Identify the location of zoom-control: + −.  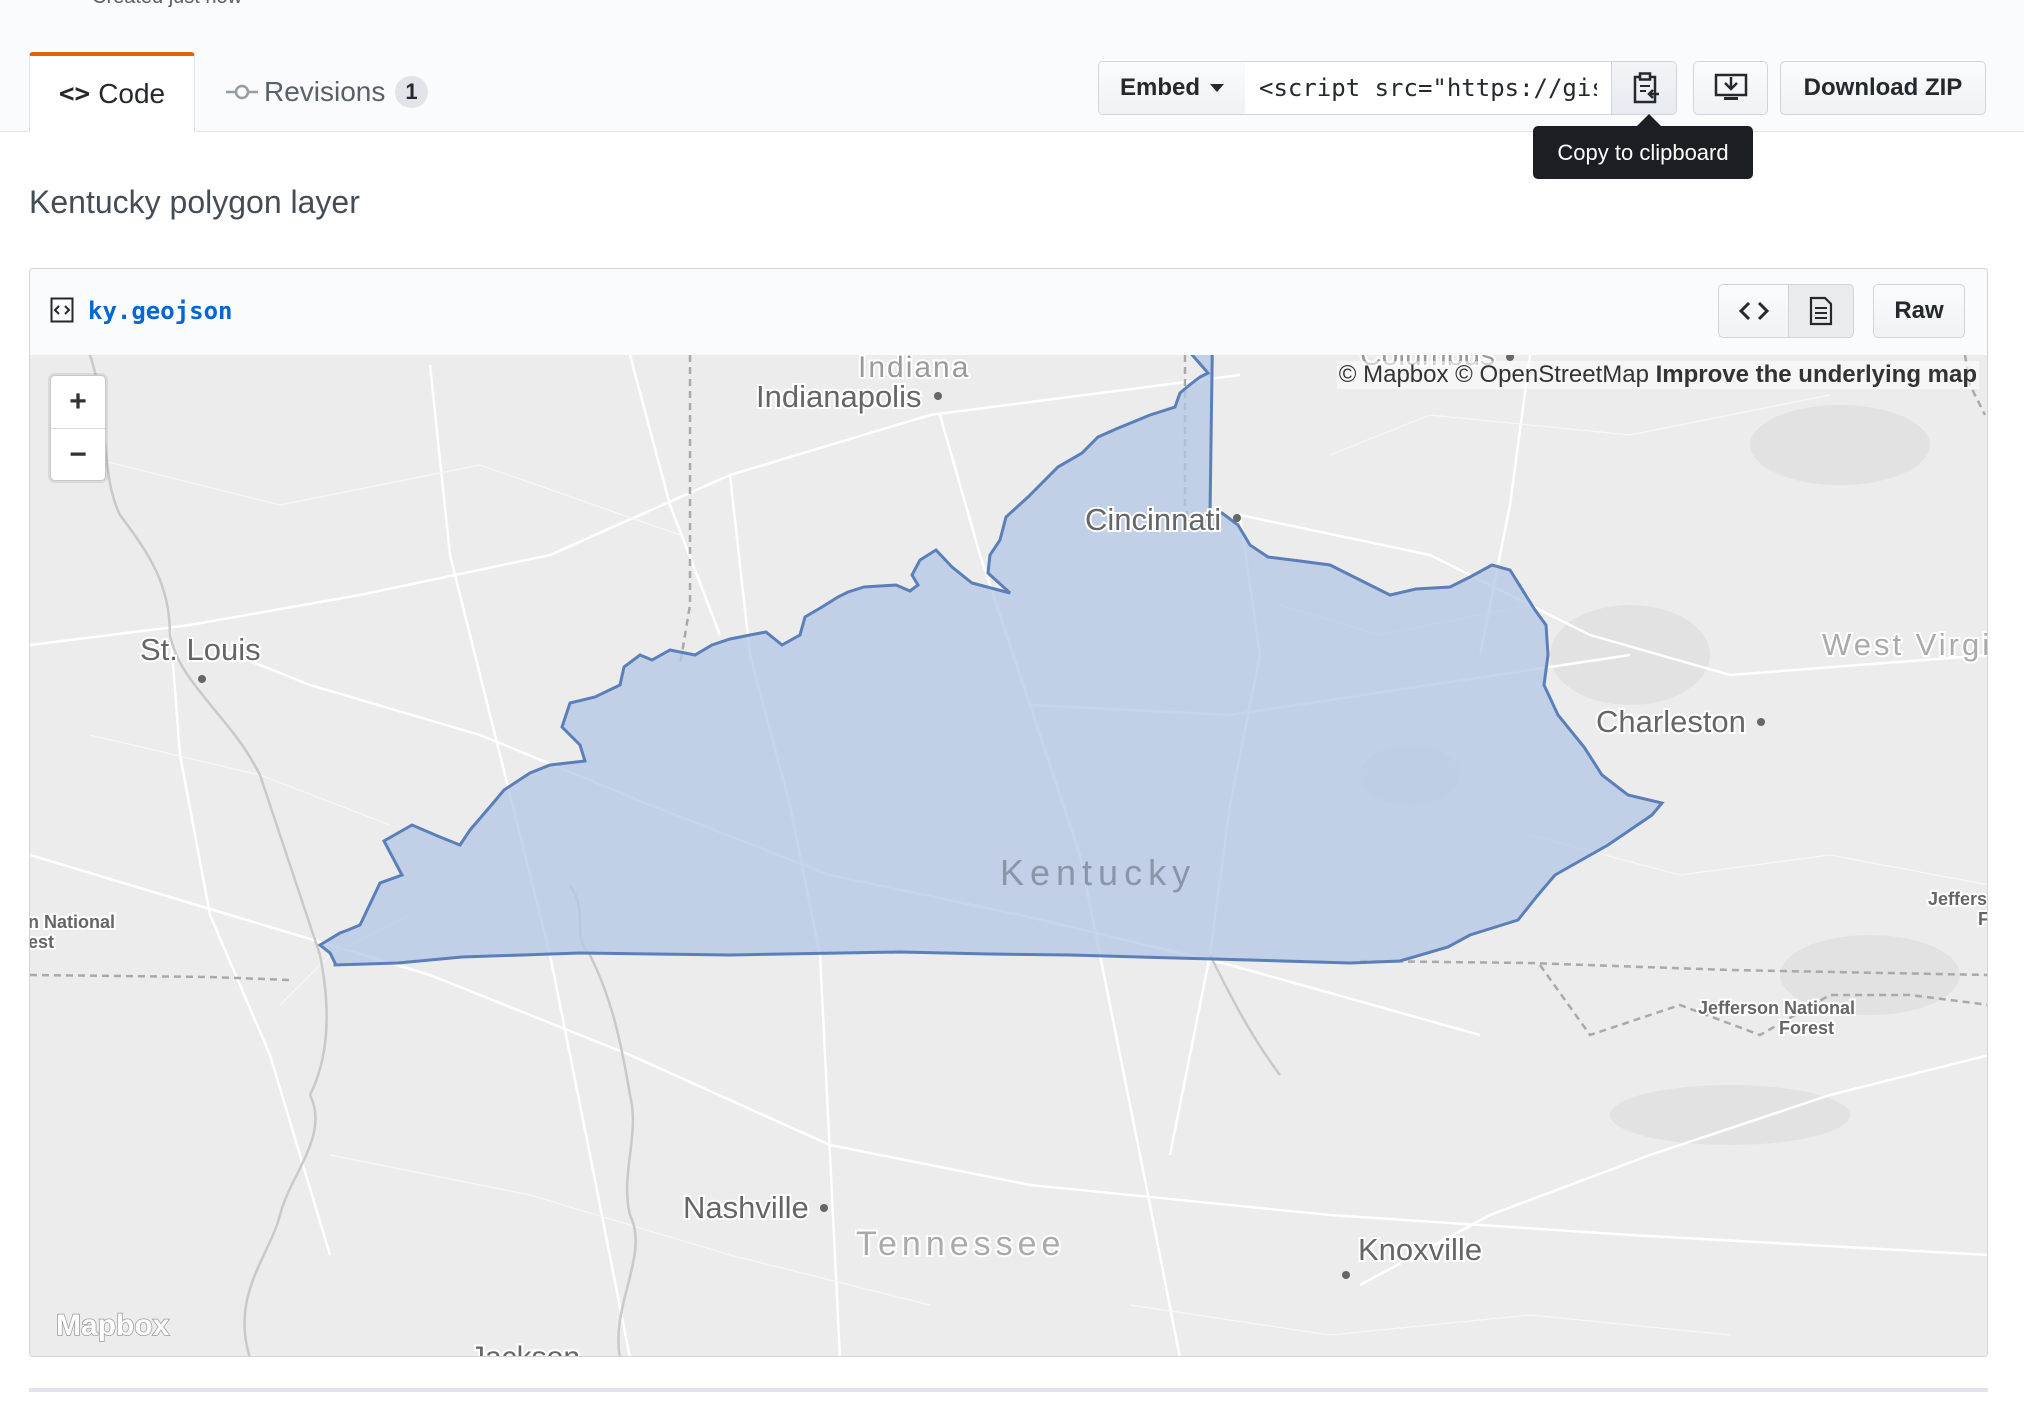
(78, 428).